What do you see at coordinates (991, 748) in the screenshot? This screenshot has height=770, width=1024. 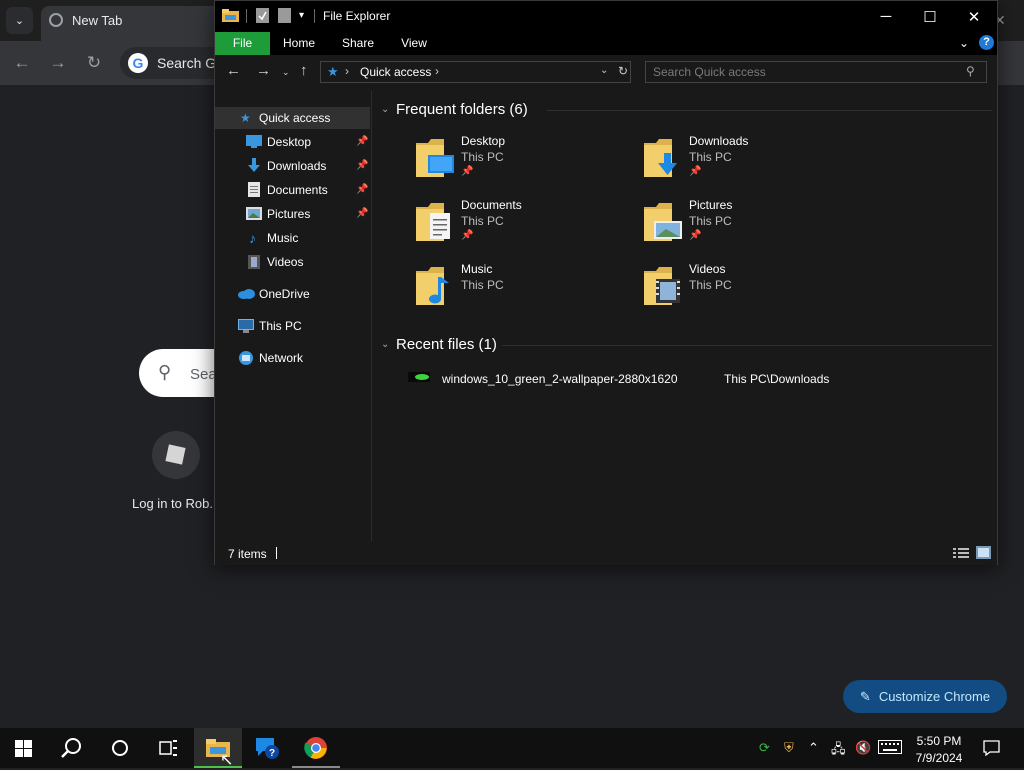 I see `notifications-icon` at bounding box center [991, 748].